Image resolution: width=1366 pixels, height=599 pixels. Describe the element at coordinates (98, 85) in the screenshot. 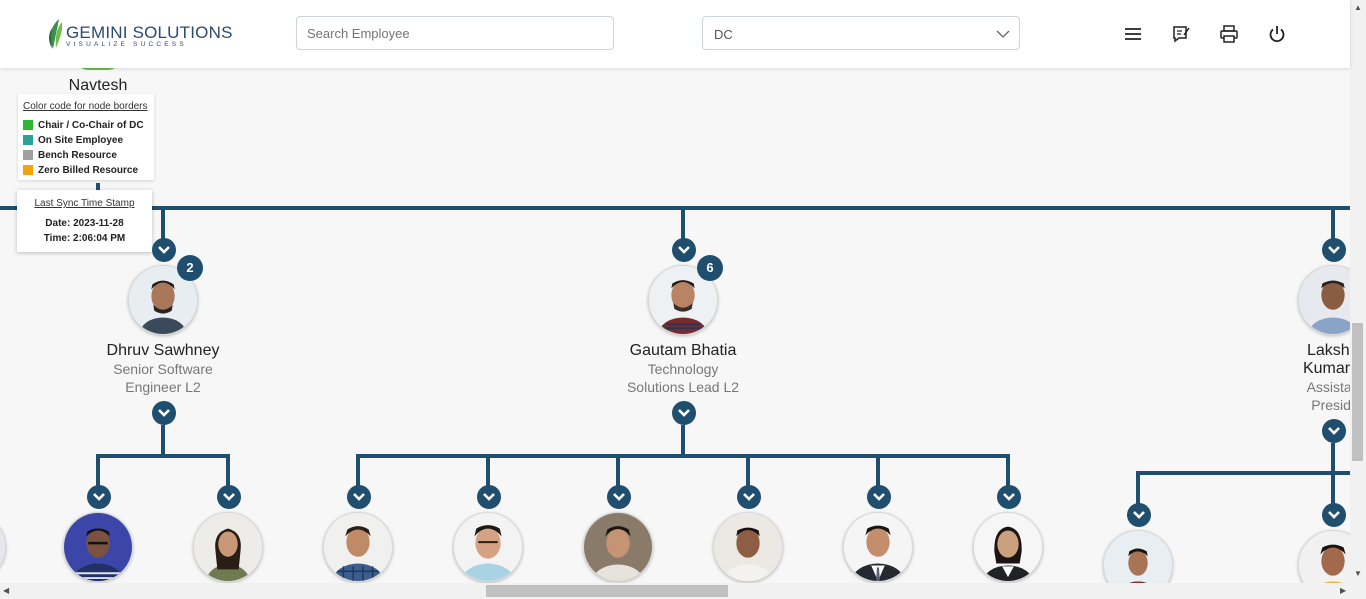

I see `root-name: Navtesh` at that location.